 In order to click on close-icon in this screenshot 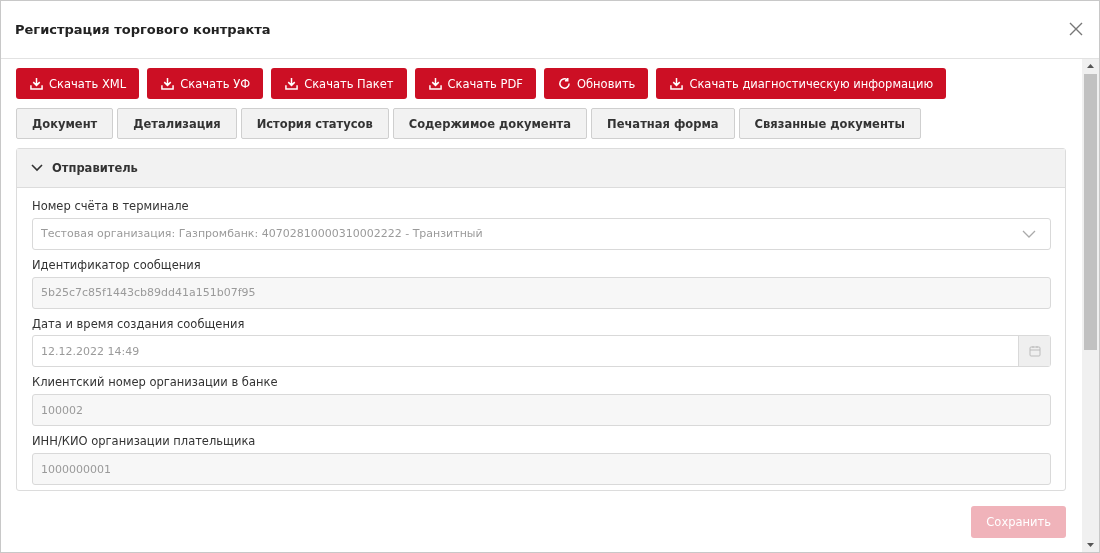, I will do `click(1076, 28)`.